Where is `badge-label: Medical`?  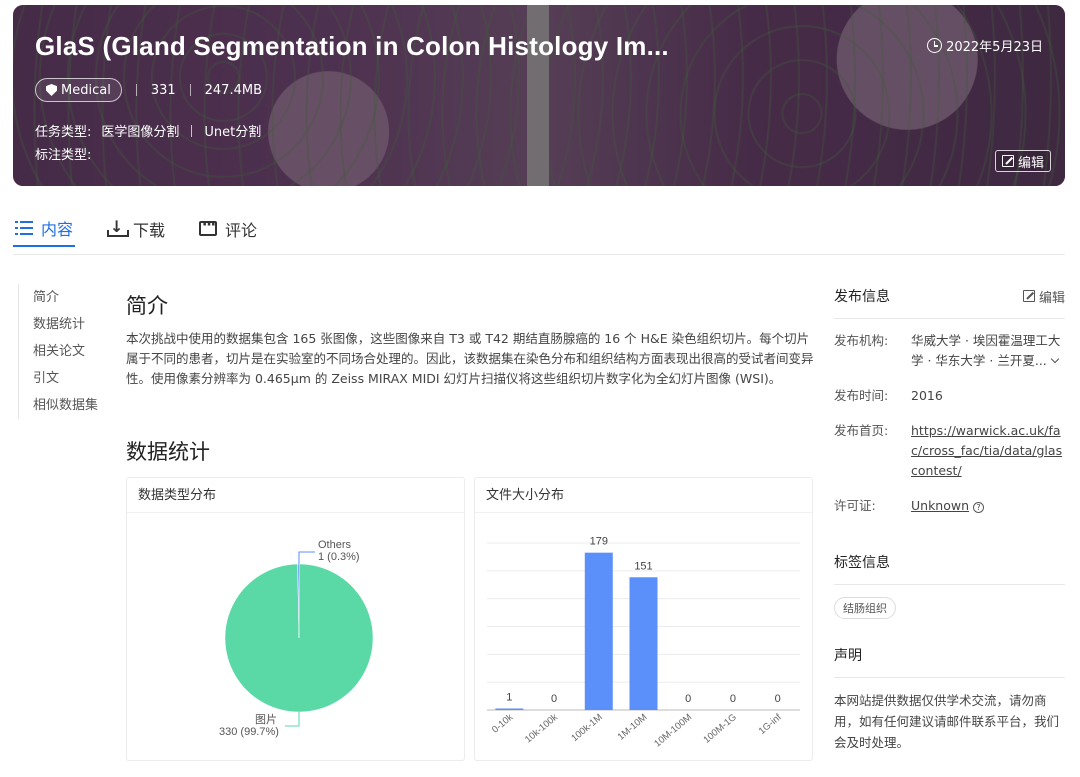 badge-label: Medical is located at coordinates (86, 90).